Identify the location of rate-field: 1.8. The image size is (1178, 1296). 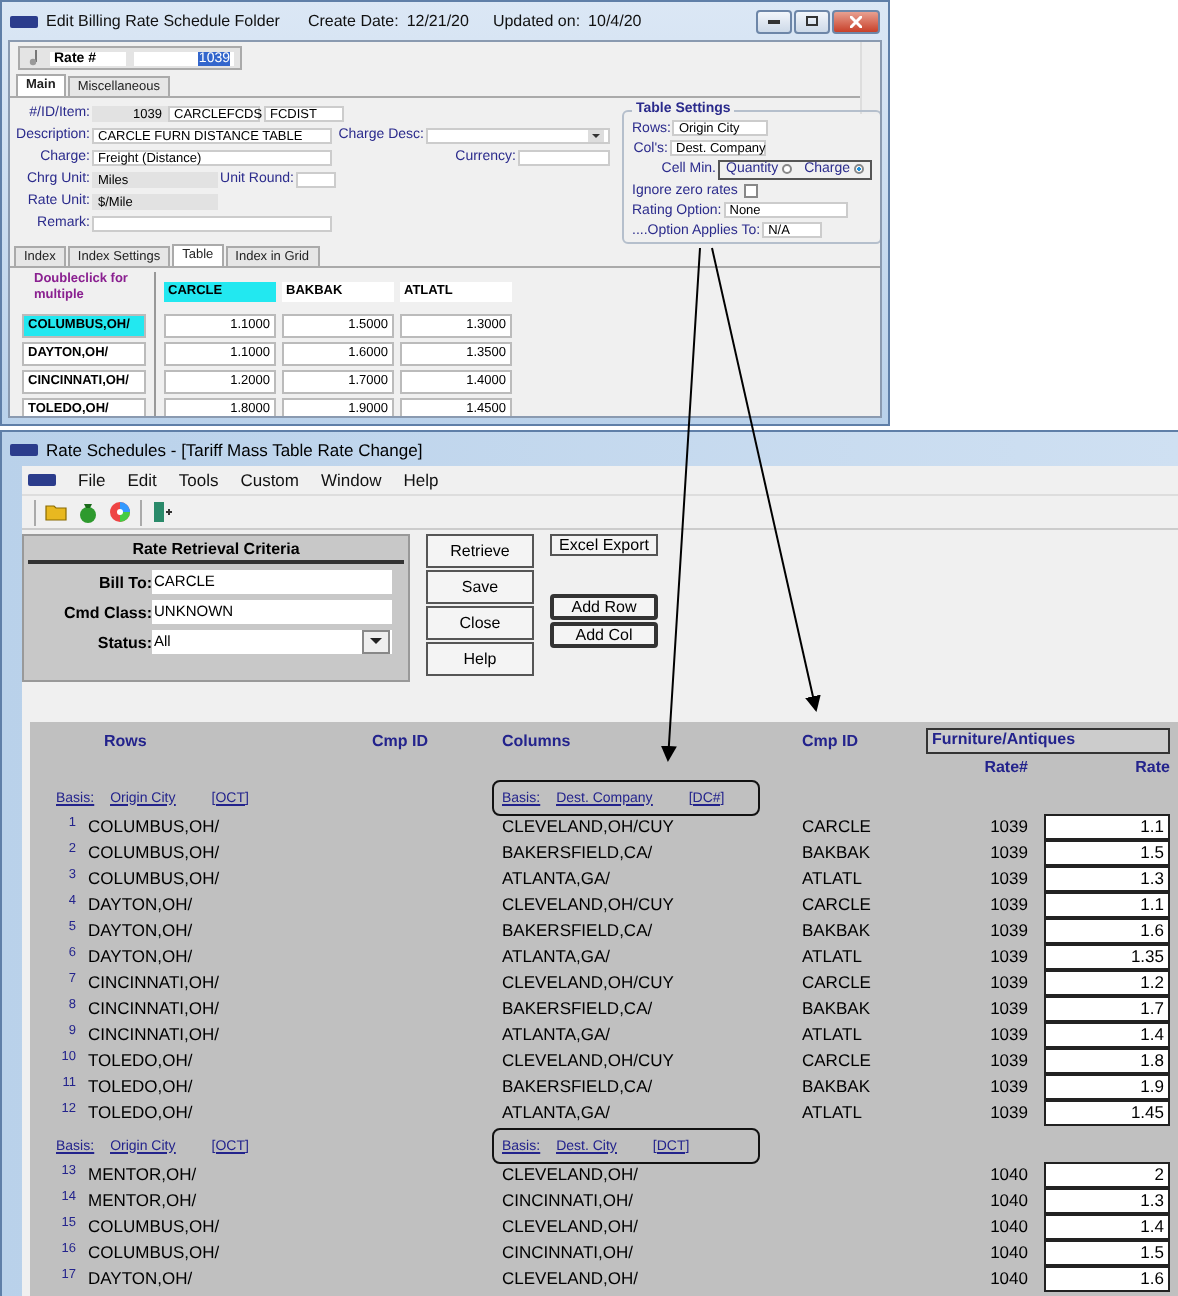
(1107, 1061).